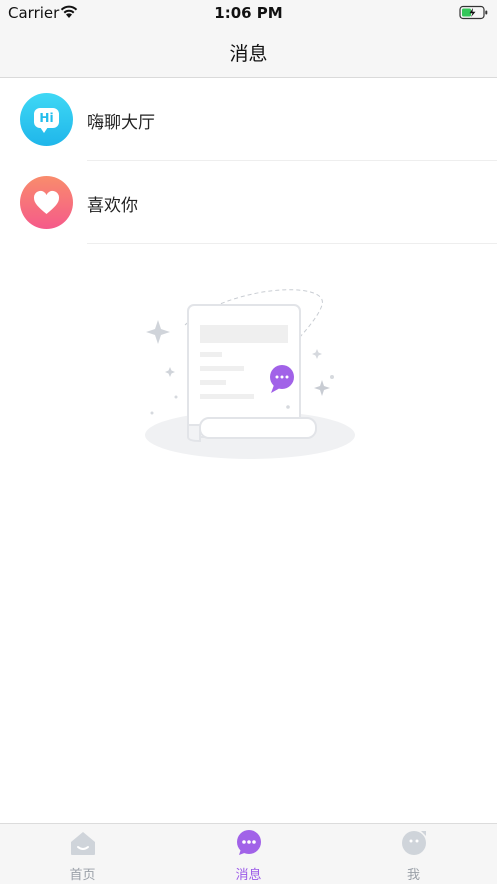 This screenshot has height=884, width=497. What do you see at coordinates (249, 842) in the screenshot?
I see `chat-bubble-icon` at bounding box center [249, 842].